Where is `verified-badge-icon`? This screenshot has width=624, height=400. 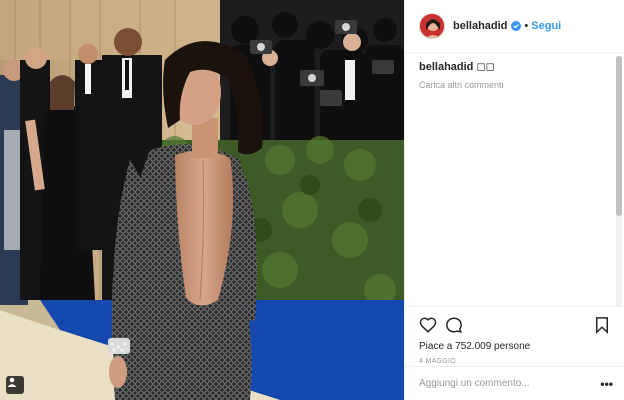 verified-badge-icon is located at coordinates (516, 26).